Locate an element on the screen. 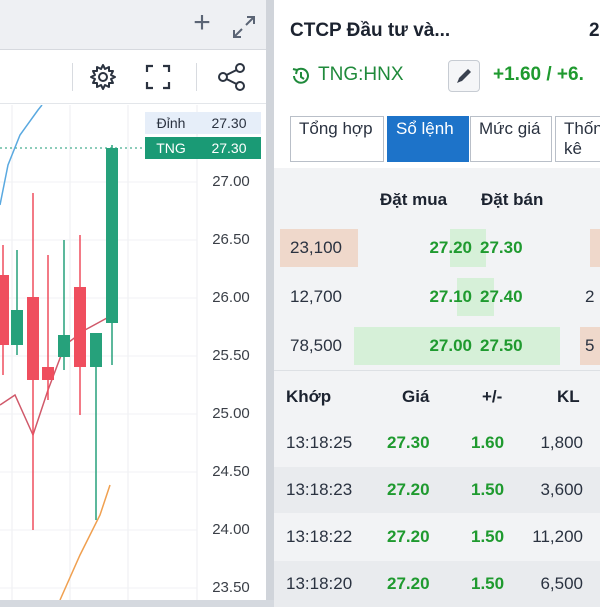  order-book-row: 78,500 27.00 27.50 5 is located at coordinates (437, 346).